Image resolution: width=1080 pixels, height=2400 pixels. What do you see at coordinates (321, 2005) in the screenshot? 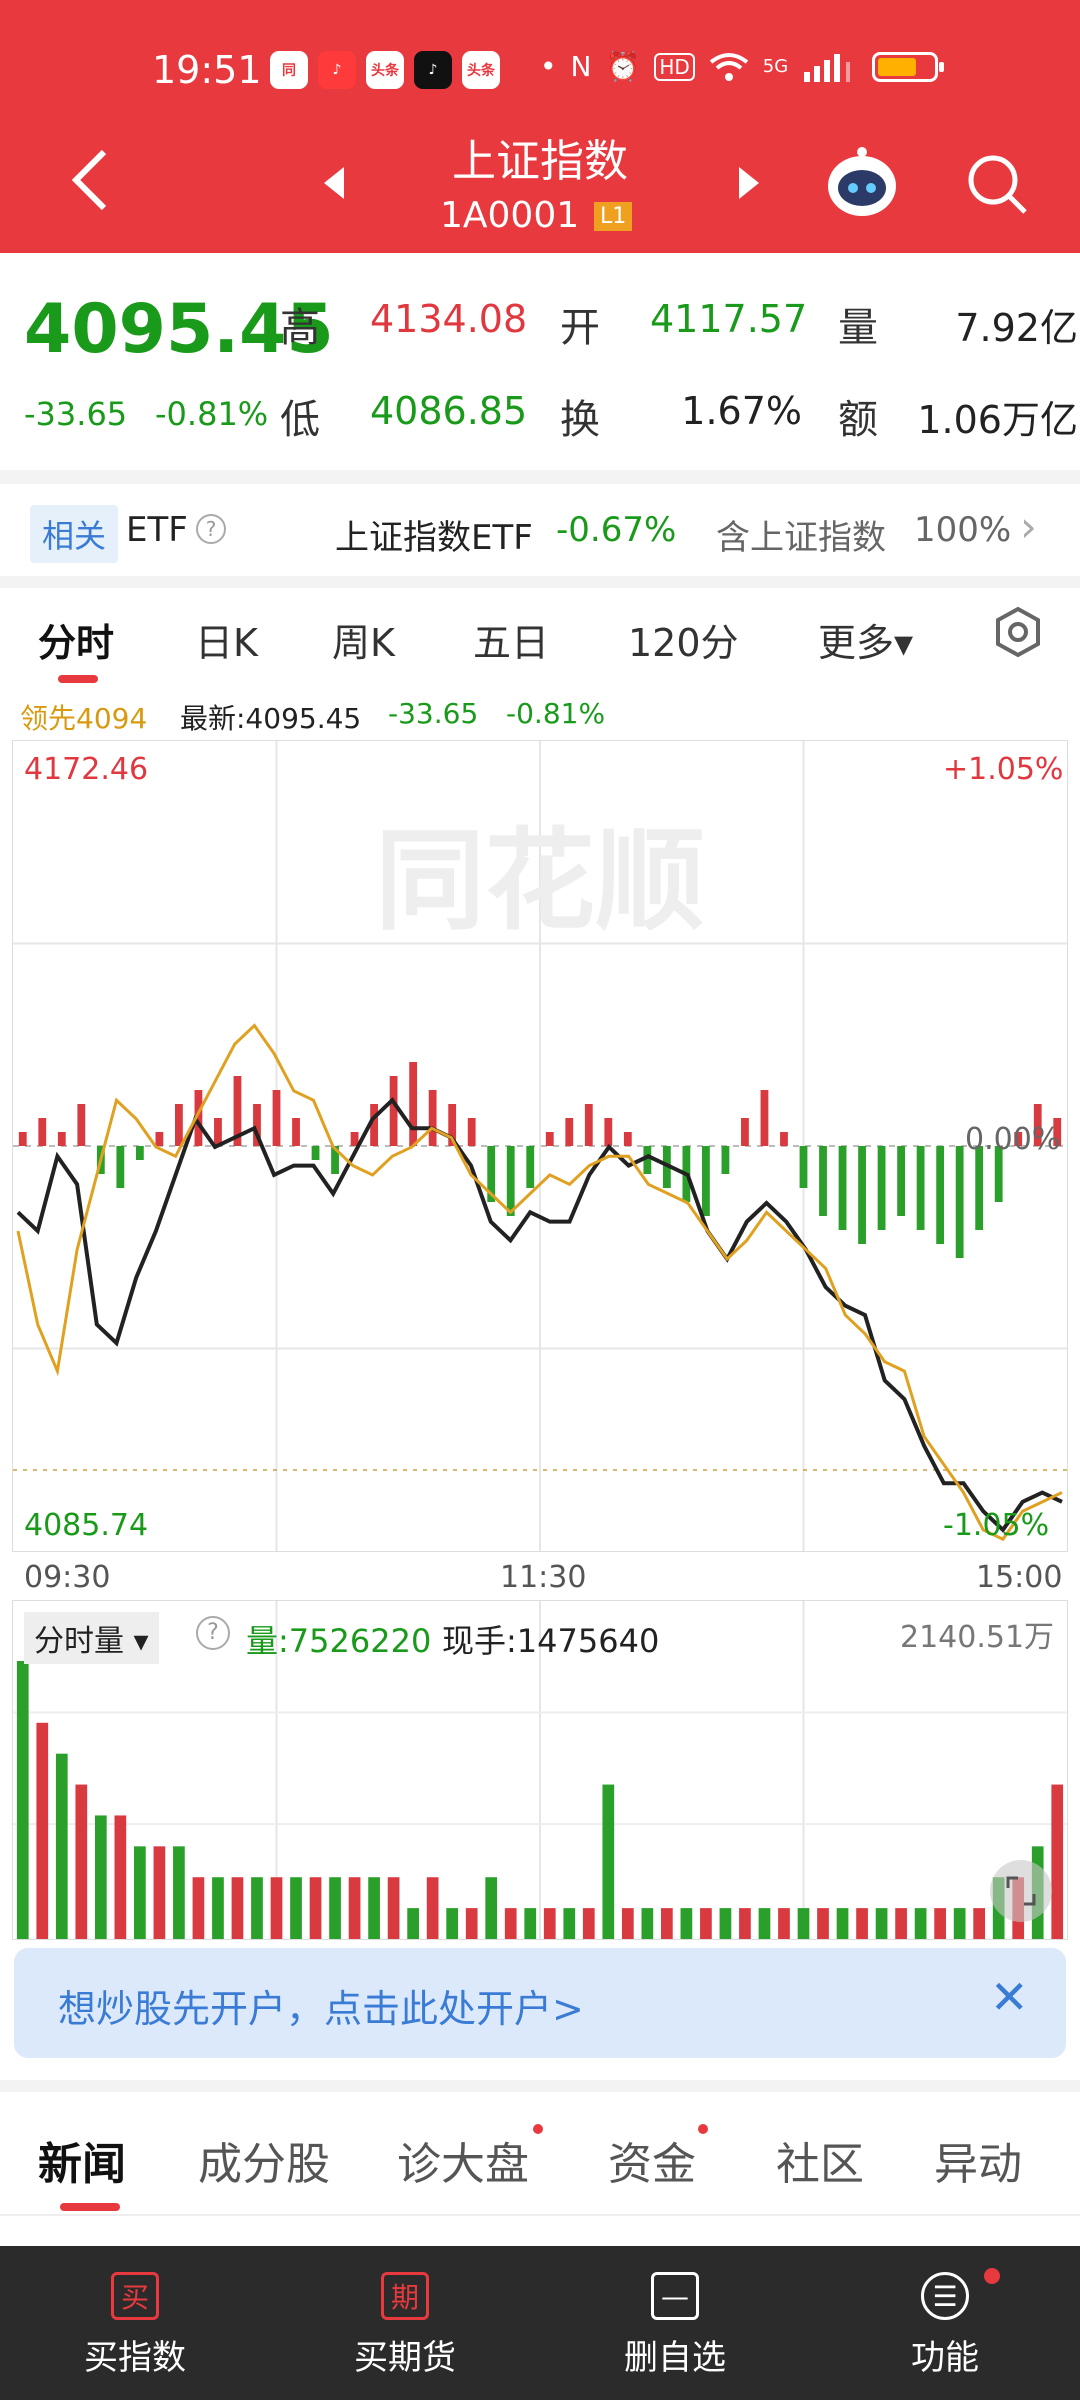
I see `banner-text: 想炒股先开户，点击此处开户>` at bounding box center [321, 2005].